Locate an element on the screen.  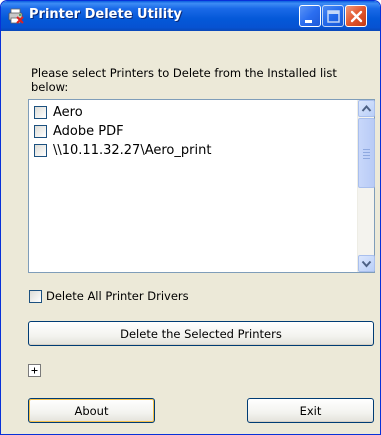
maximize-button is located at coordinates (333, 16).